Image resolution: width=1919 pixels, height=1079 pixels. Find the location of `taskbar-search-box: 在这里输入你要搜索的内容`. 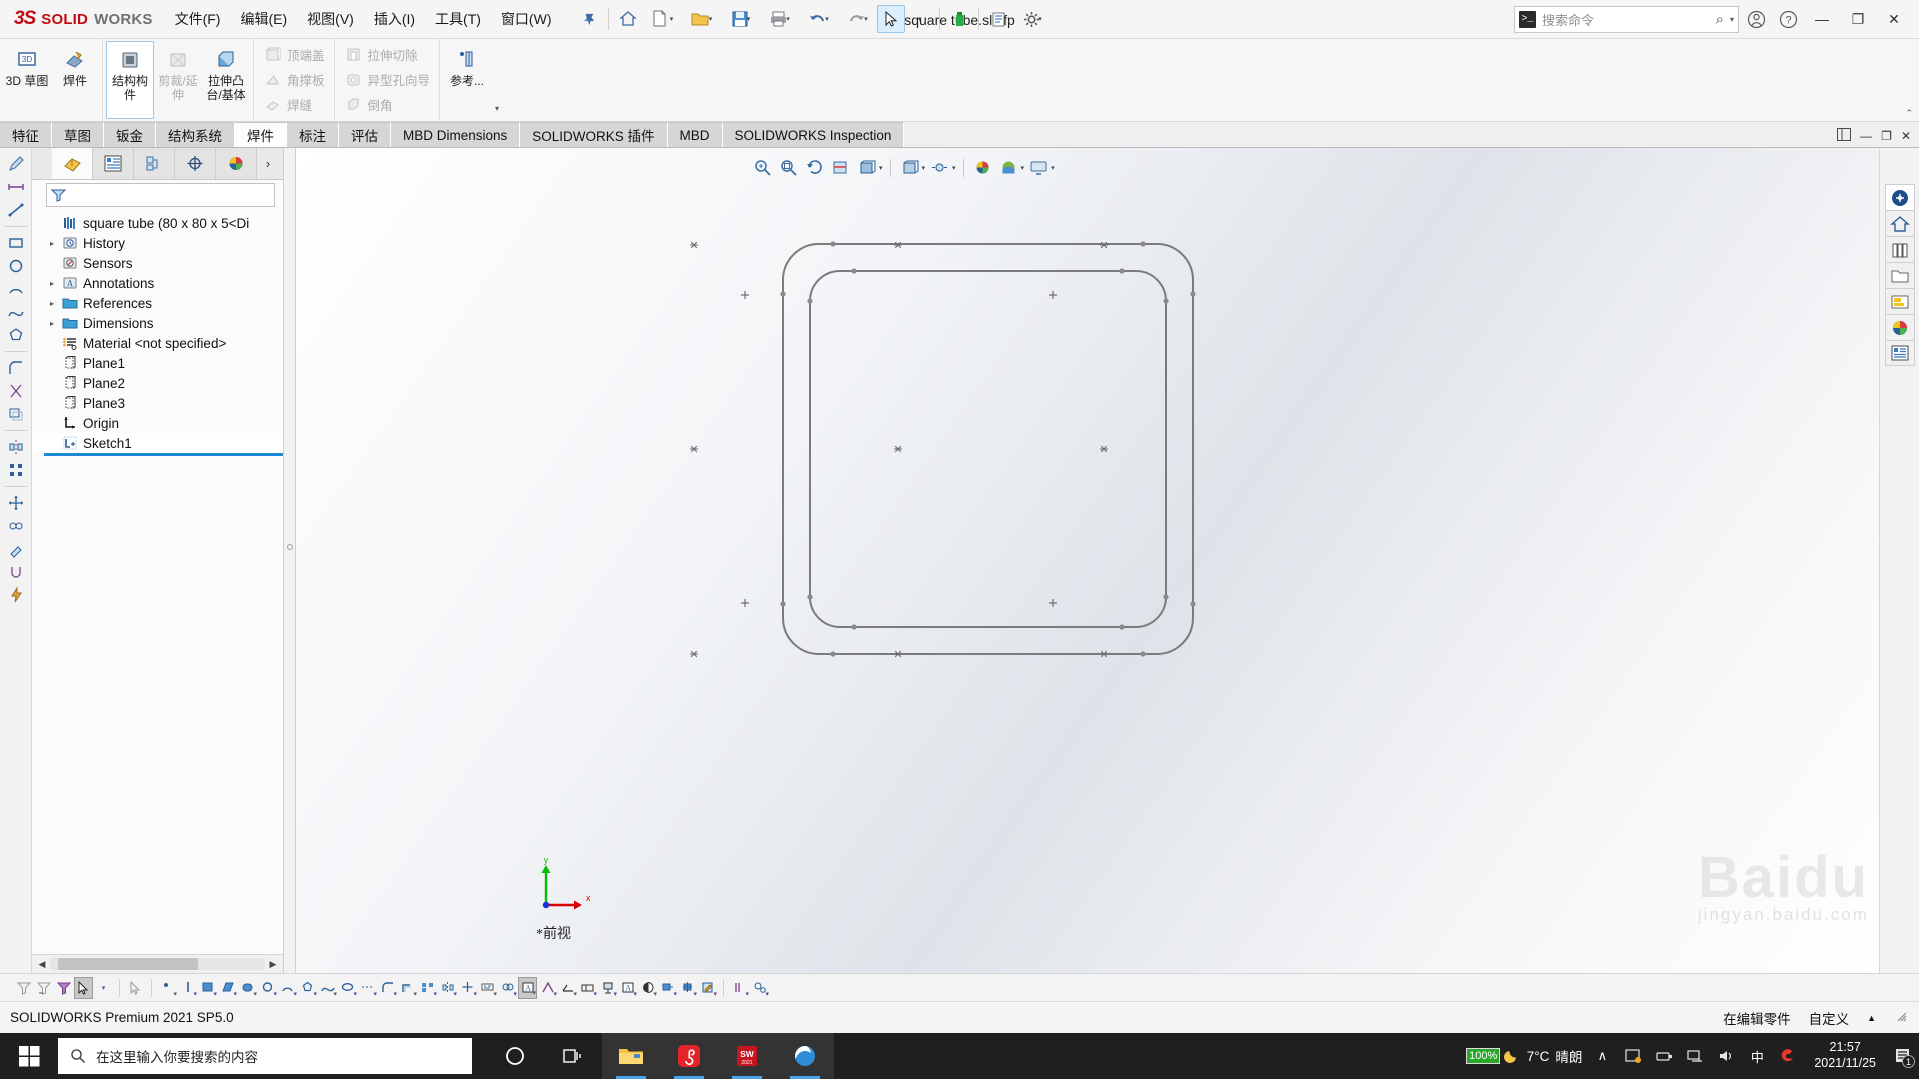

taskbar-search-box: 在这里输入你要搜索的内容 is located at coordinates (265, 1056).